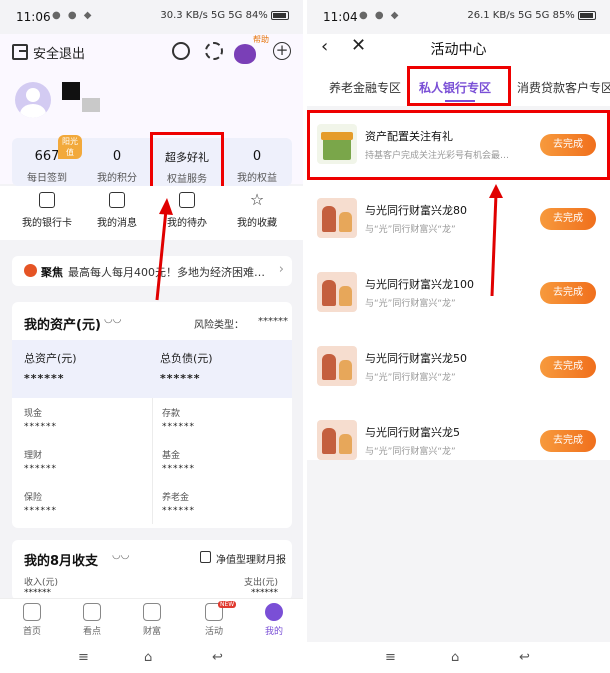 Image resolution: width=610 pixels, height=673 pixels. I want to click on risk-type-value: ******, so click(273, 321).